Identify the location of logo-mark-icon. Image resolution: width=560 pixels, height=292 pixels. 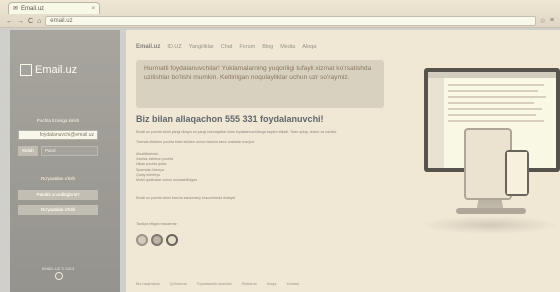
(26, 70).